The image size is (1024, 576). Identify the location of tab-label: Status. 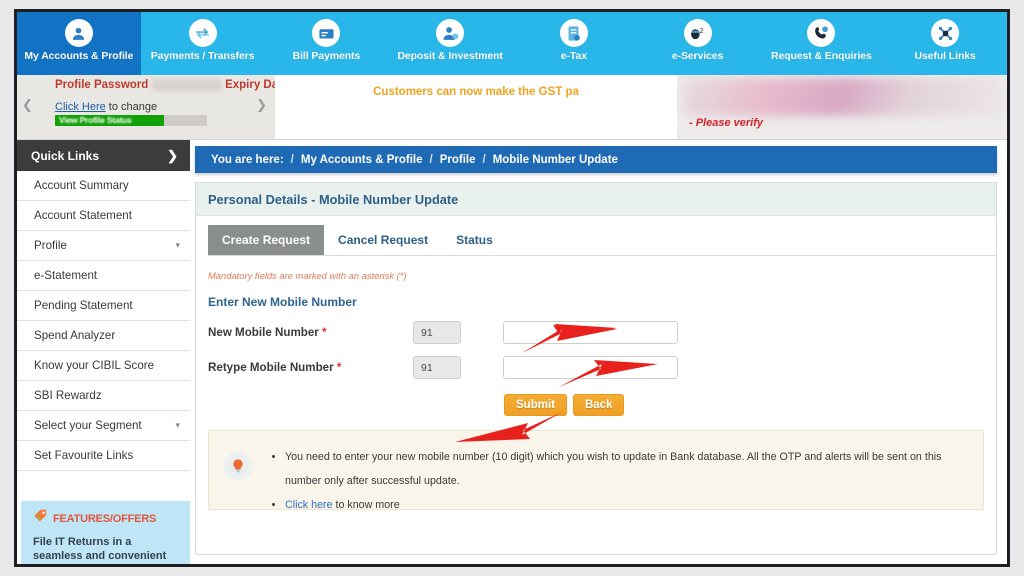
(474, 240).